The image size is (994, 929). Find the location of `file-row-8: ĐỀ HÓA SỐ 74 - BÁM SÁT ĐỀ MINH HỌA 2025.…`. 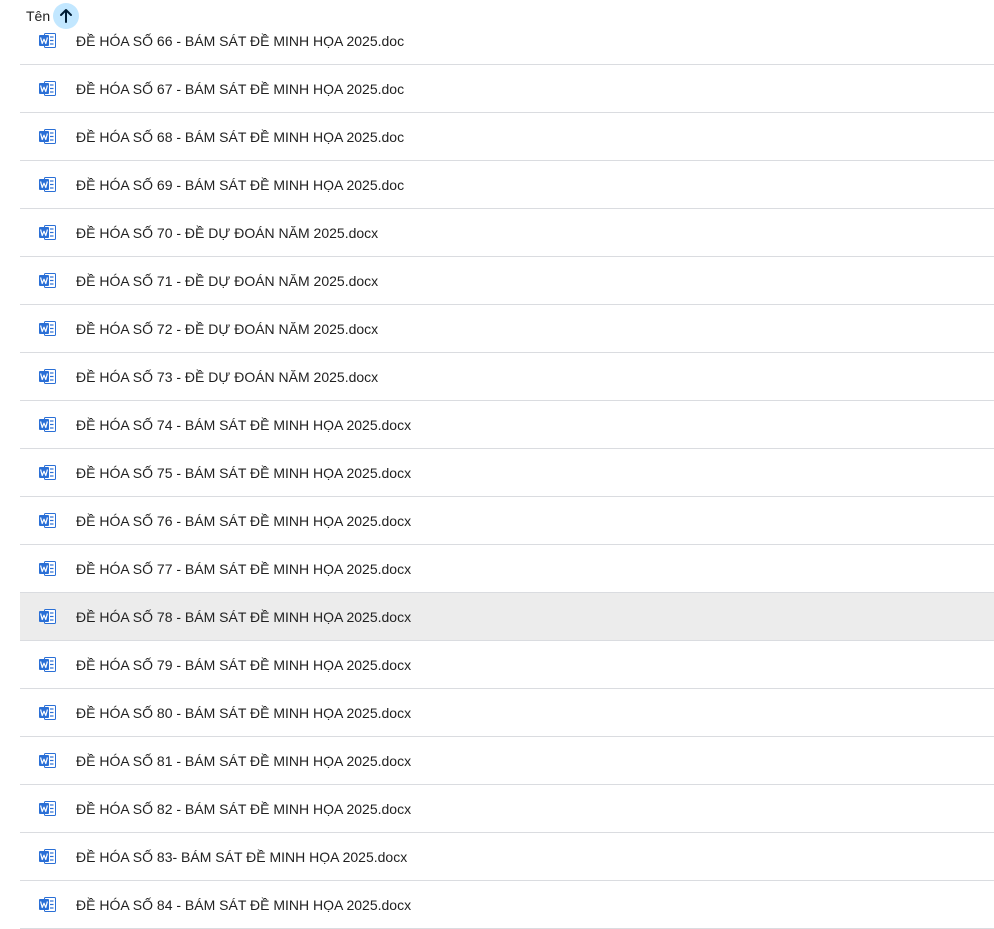

file-row-8: ĐỀ HÓA SỐ 74 - BÁM SÁT ĐỀ MINH HỌA 2025.… is located at coordinates (507, 425).